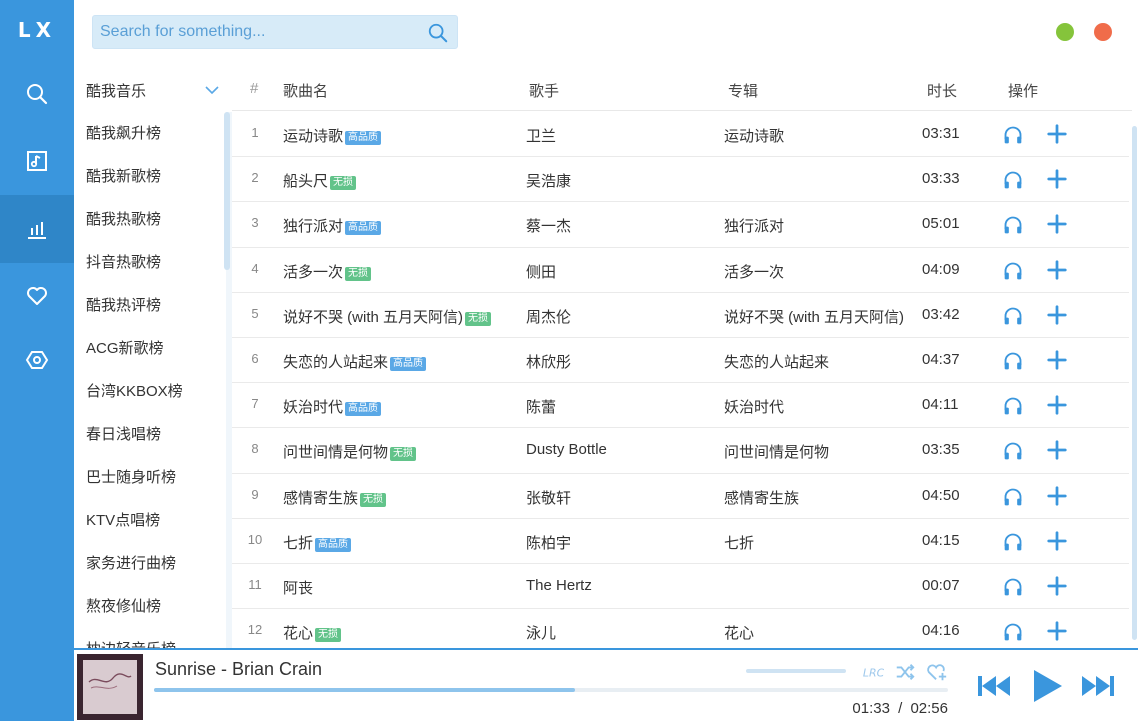  I want to click on nav-search, so click(37, 94).